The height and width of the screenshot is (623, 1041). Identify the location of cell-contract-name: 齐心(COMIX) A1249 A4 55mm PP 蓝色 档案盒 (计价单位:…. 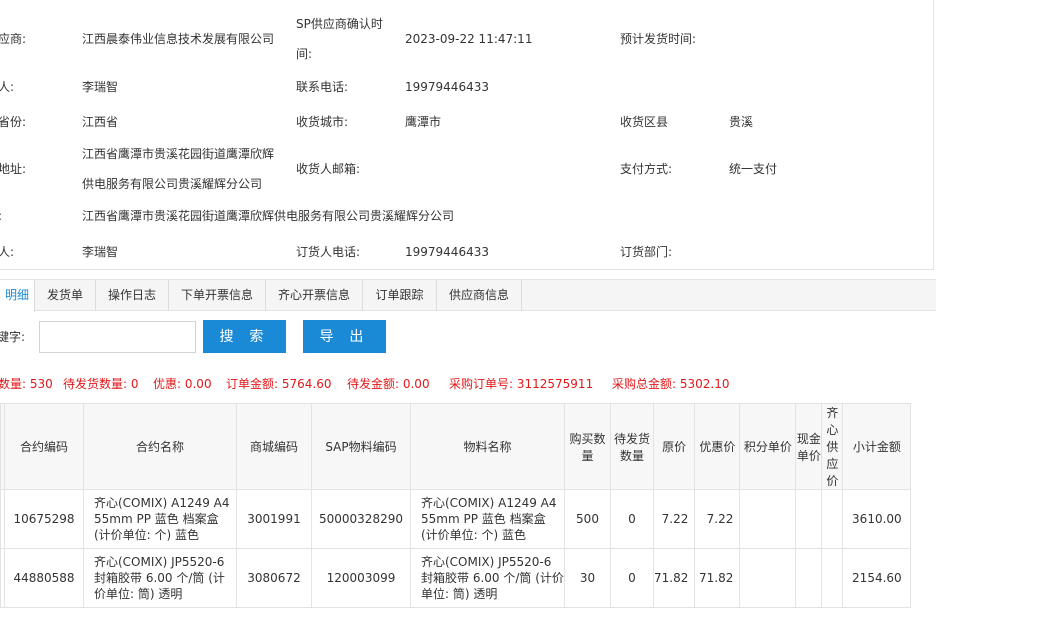
(160, 519).